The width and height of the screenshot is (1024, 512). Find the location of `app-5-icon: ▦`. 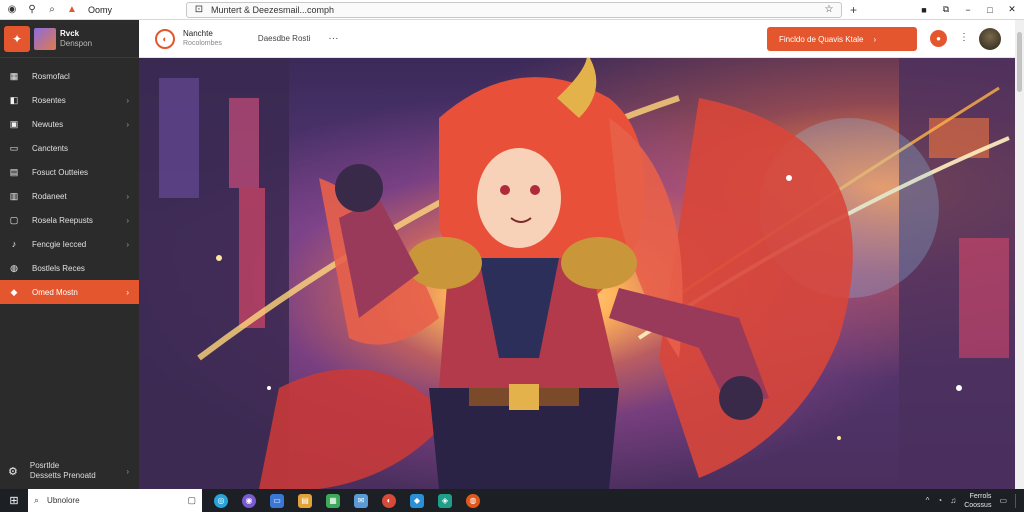

app-5-icon: ▦ is located at coordinates (333, 500).